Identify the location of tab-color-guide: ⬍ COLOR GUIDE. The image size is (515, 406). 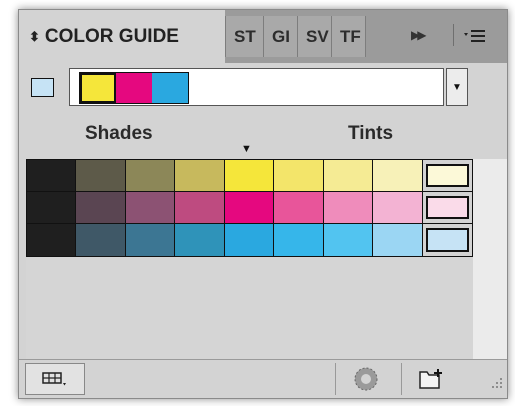
(122, 36).